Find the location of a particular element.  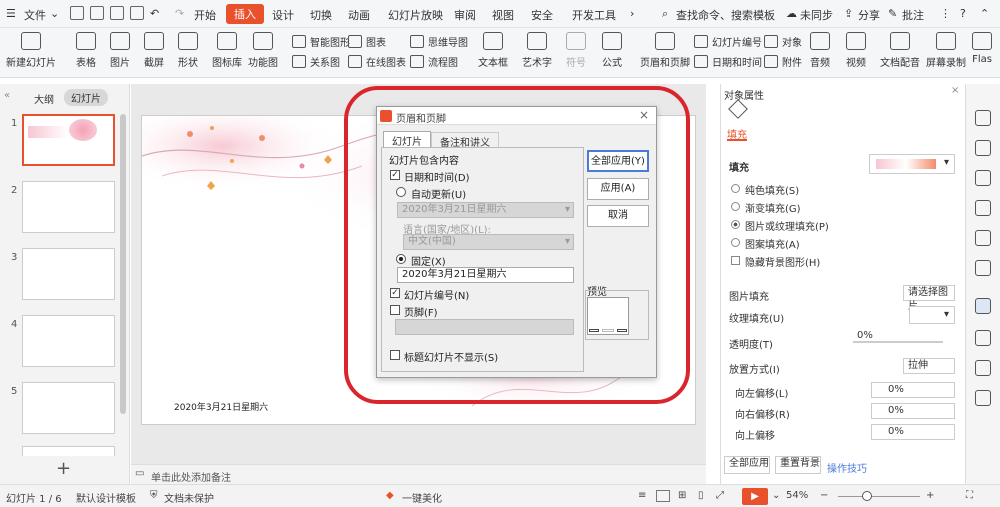

tips-link: 操作技巧 is located at coordinates (847, 467).